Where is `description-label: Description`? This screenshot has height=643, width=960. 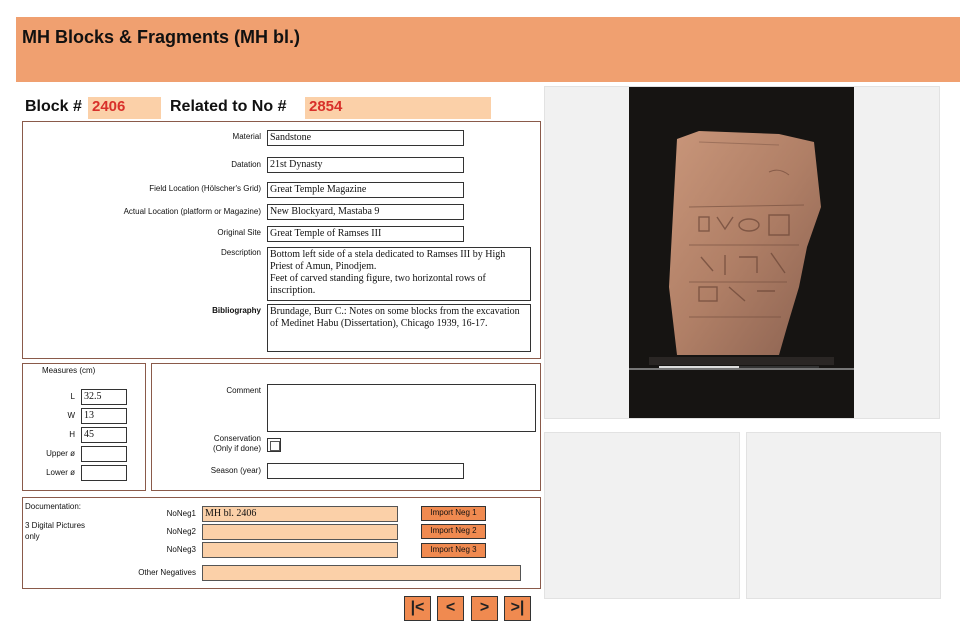
description-label: Description is located at coordinates (240, 252).